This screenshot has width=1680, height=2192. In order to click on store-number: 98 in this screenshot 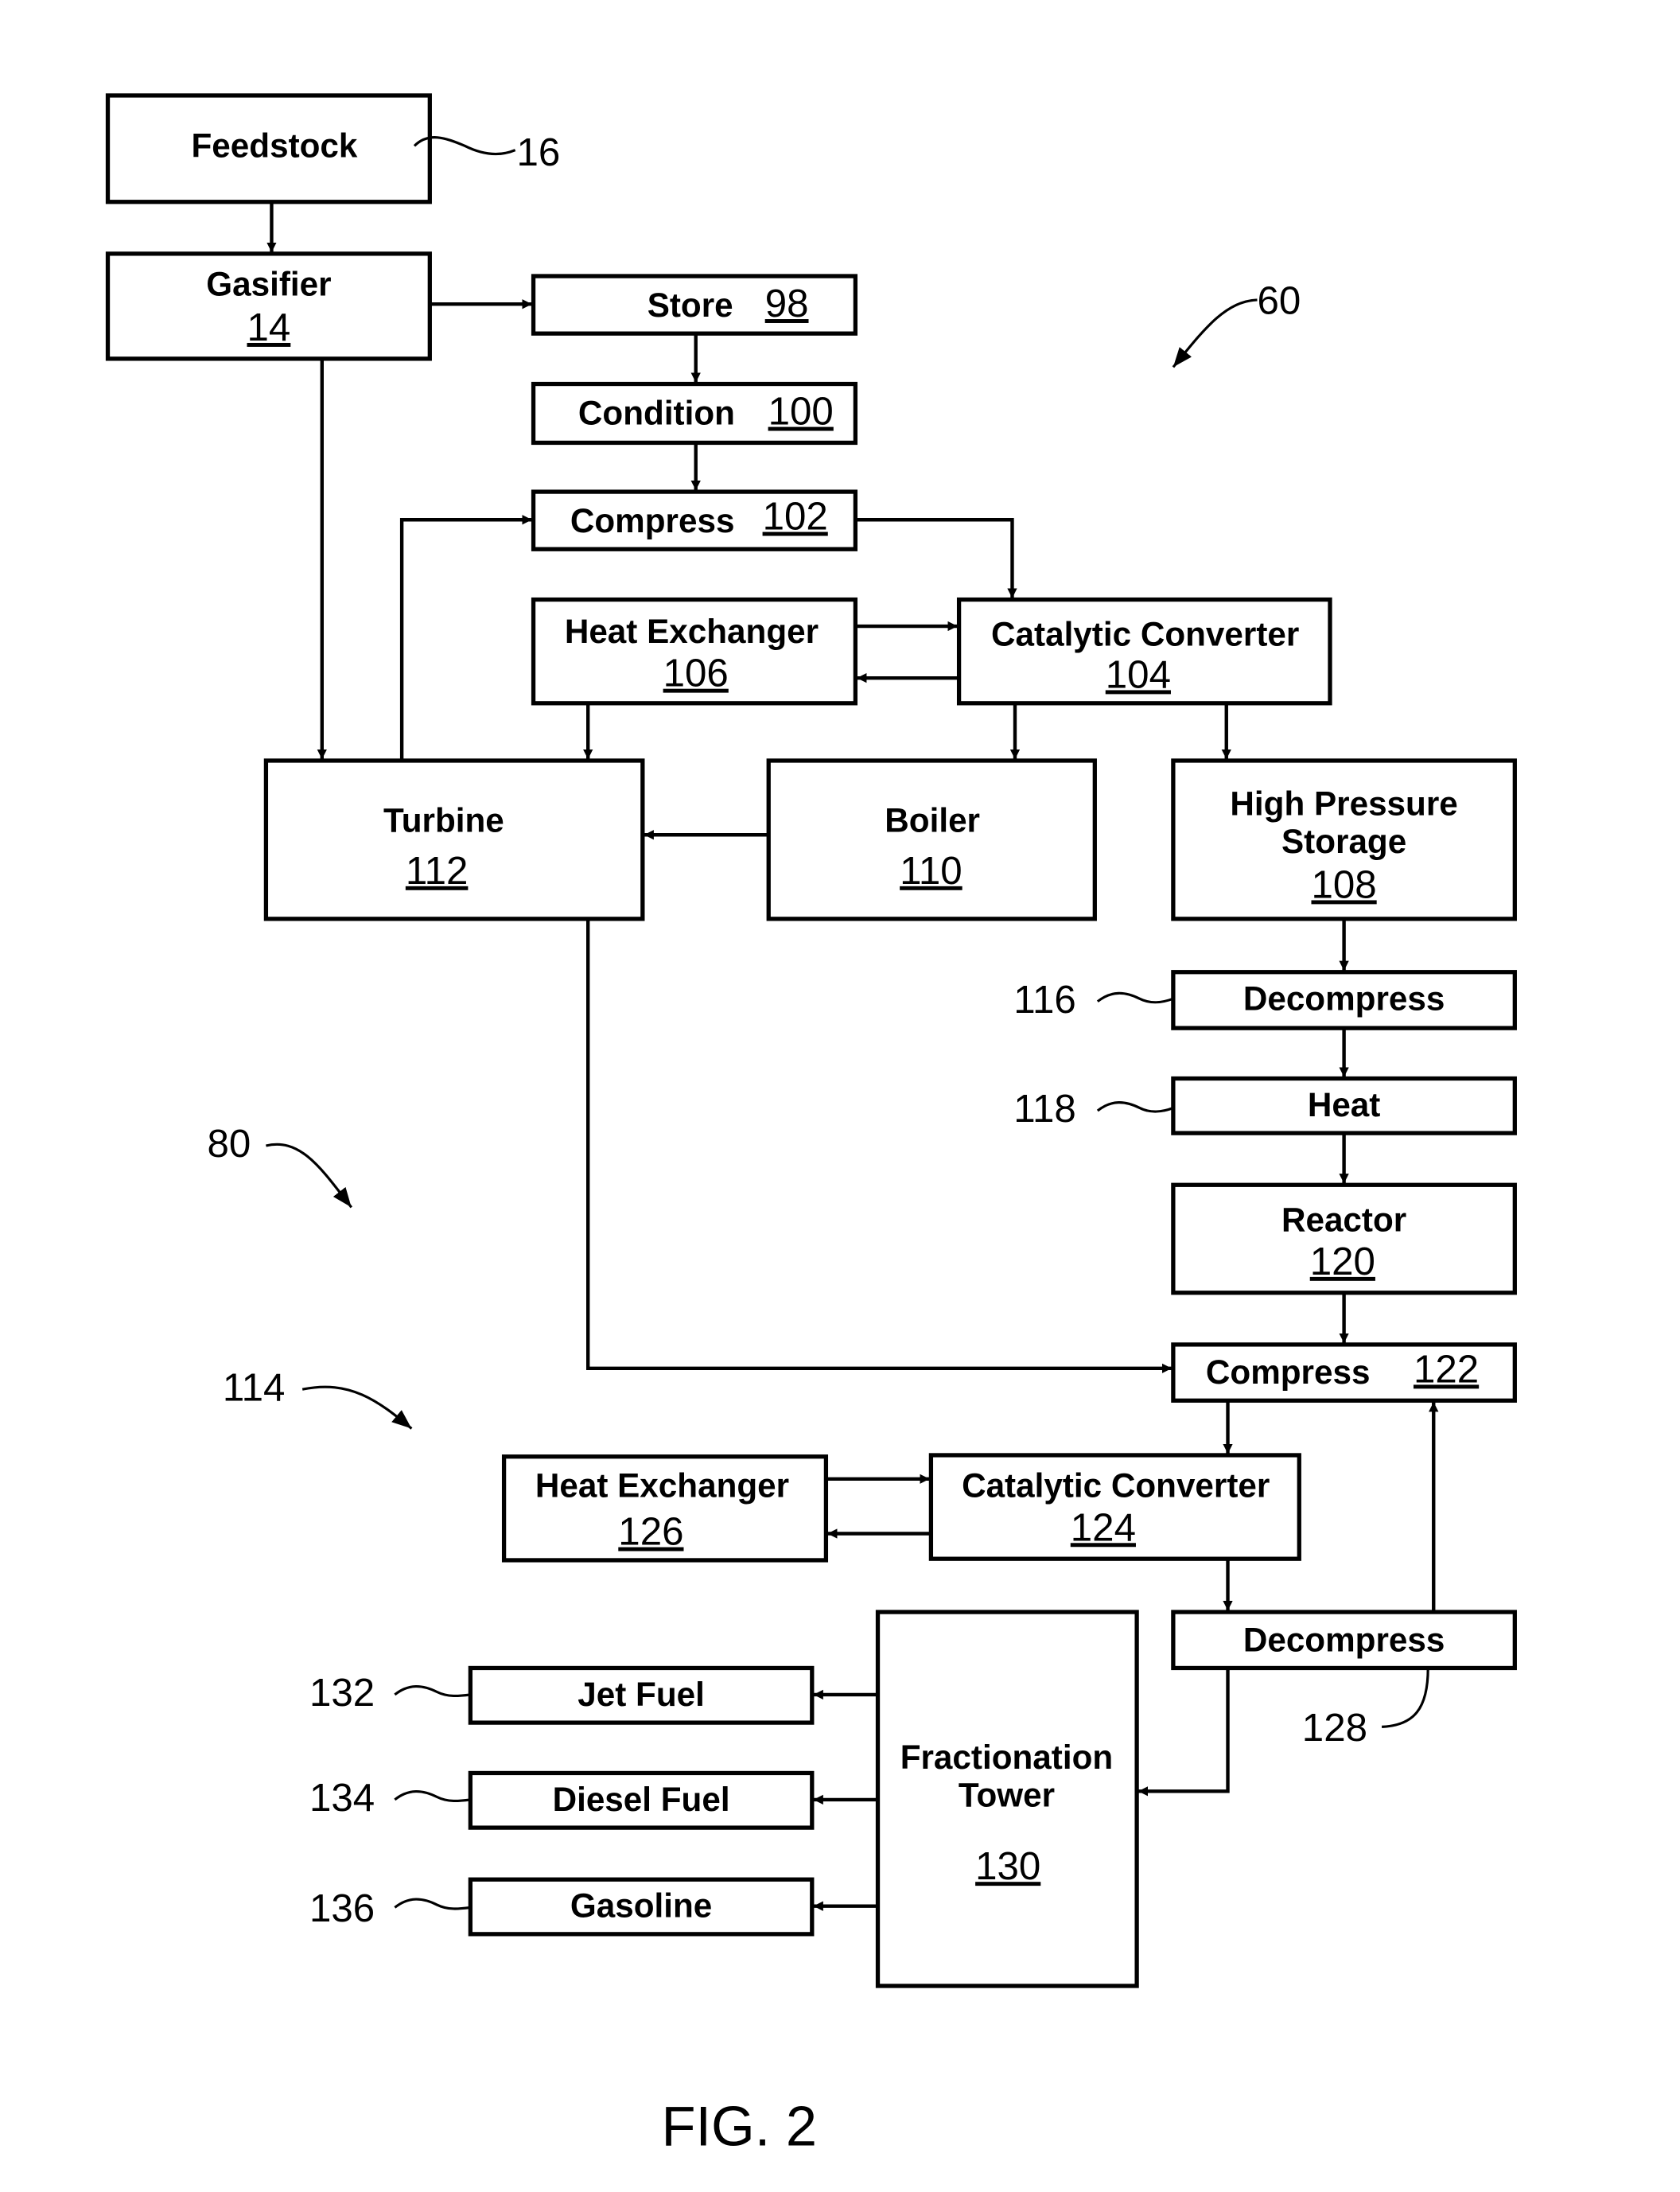, I will do `click(787, 303)`.